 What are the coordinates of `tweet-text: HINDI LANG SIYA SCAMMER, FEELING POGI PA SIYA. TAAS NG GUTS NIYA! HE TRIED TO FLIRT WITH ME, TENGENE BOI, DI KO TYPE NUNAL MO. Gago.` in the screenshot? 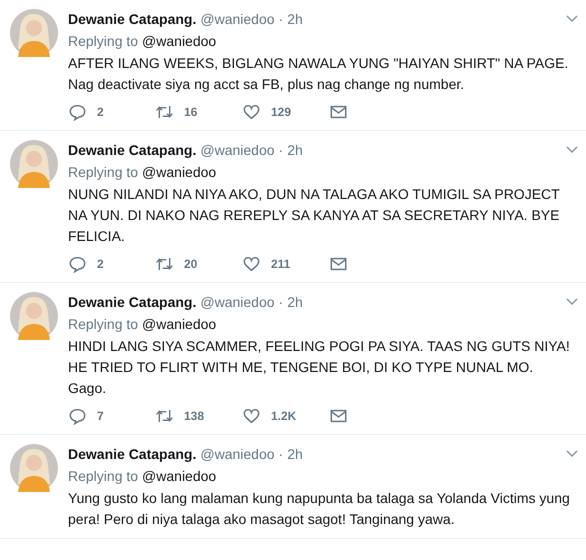 It's located at (319, 367).